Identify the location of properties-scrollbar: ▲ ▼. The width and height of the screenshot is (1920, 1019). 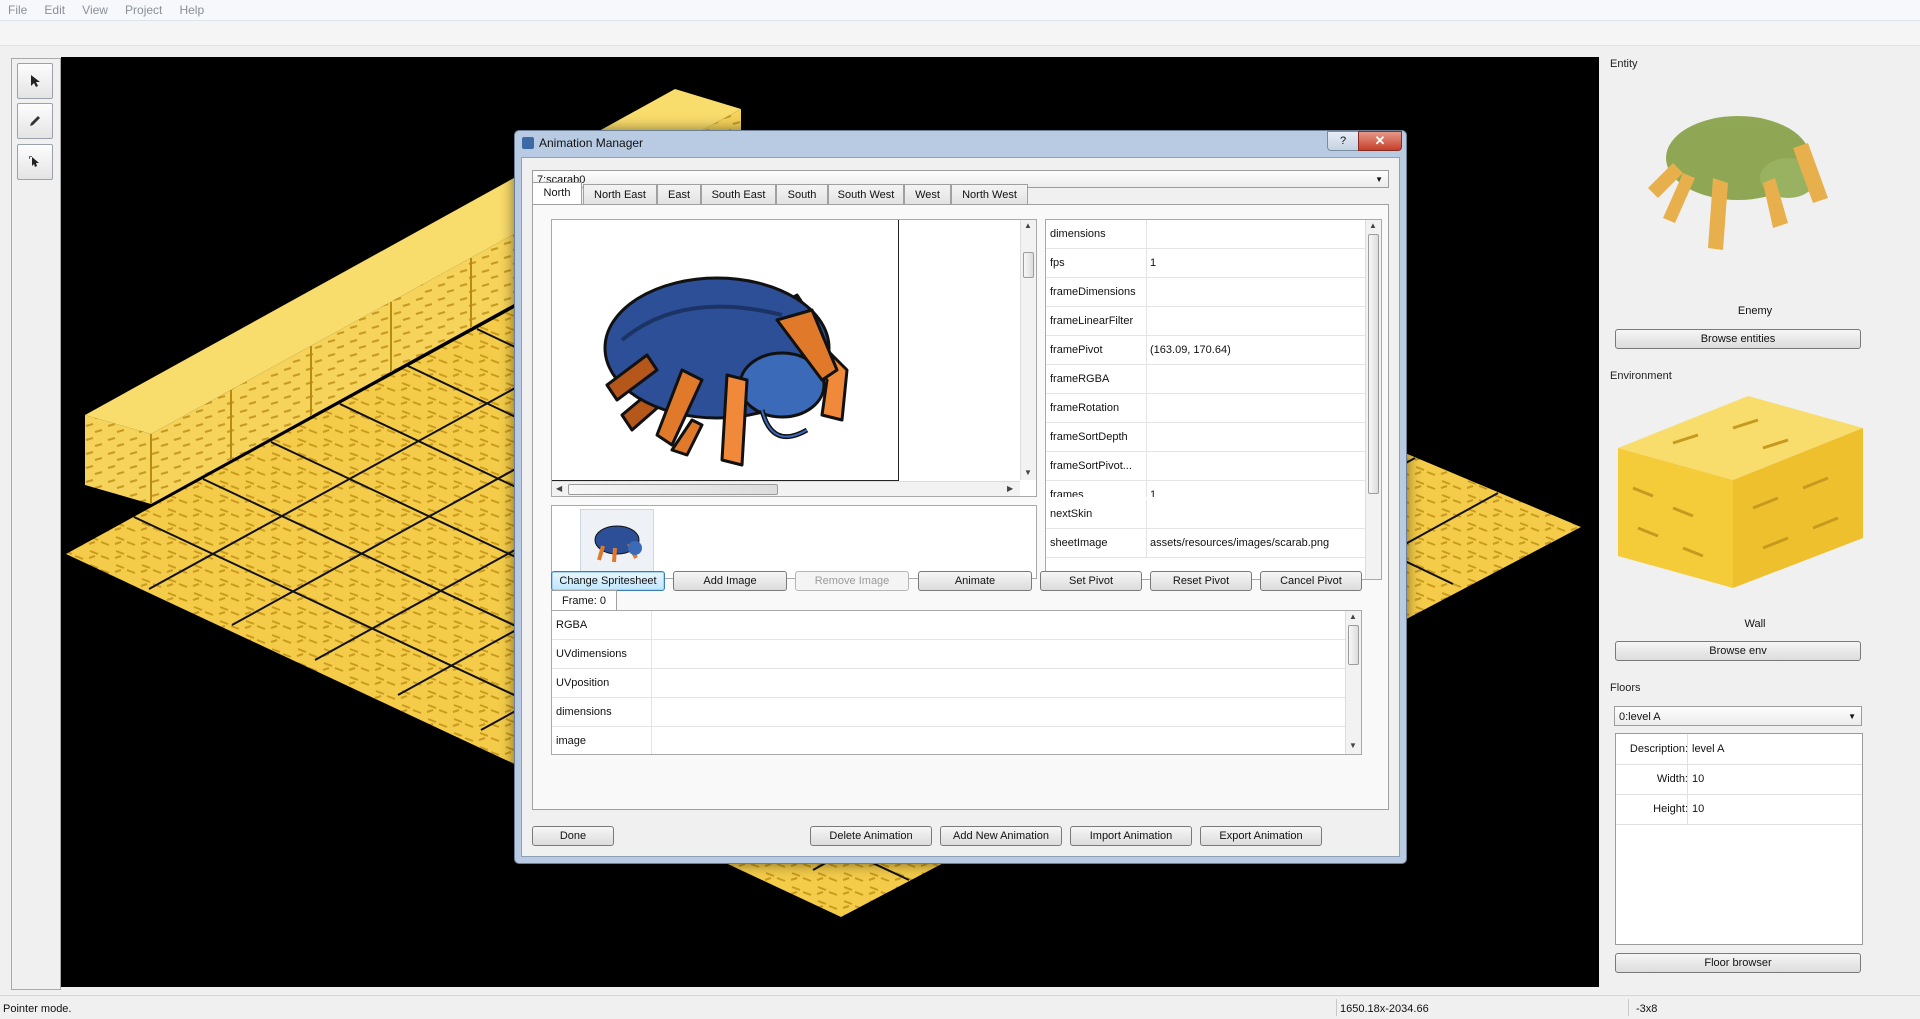
(1373, 365).